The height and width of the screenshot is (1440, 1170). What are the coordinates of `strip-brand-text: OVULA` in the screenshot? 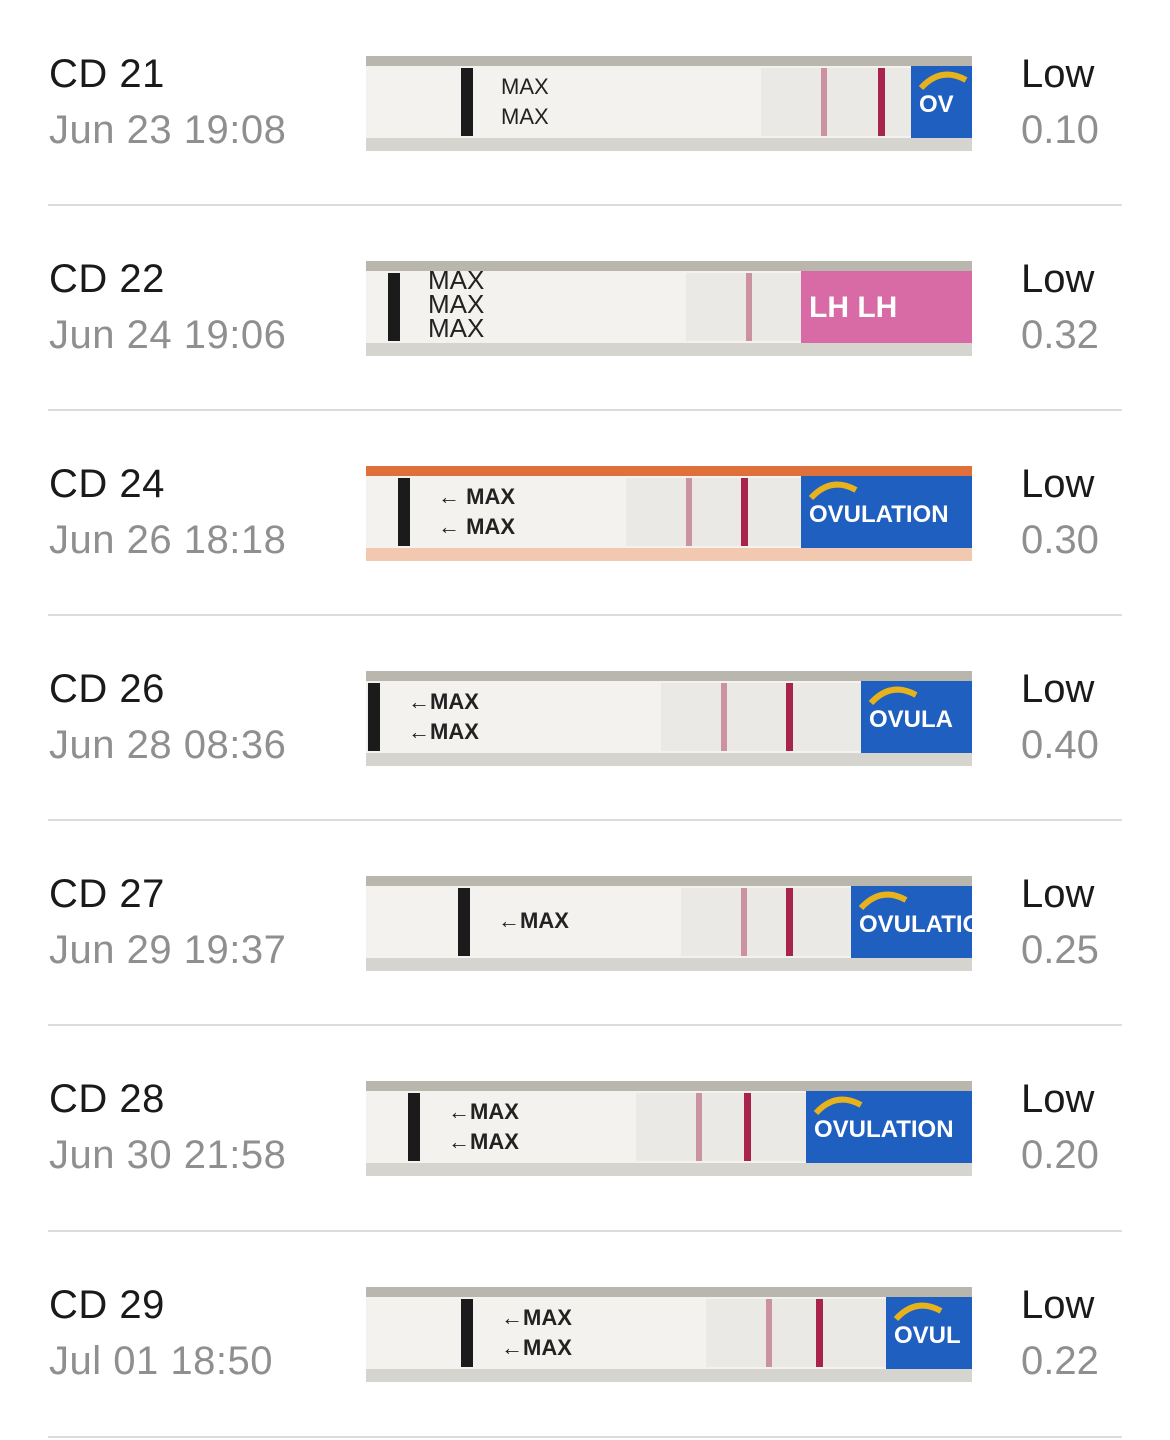 It's located at (911, 719).